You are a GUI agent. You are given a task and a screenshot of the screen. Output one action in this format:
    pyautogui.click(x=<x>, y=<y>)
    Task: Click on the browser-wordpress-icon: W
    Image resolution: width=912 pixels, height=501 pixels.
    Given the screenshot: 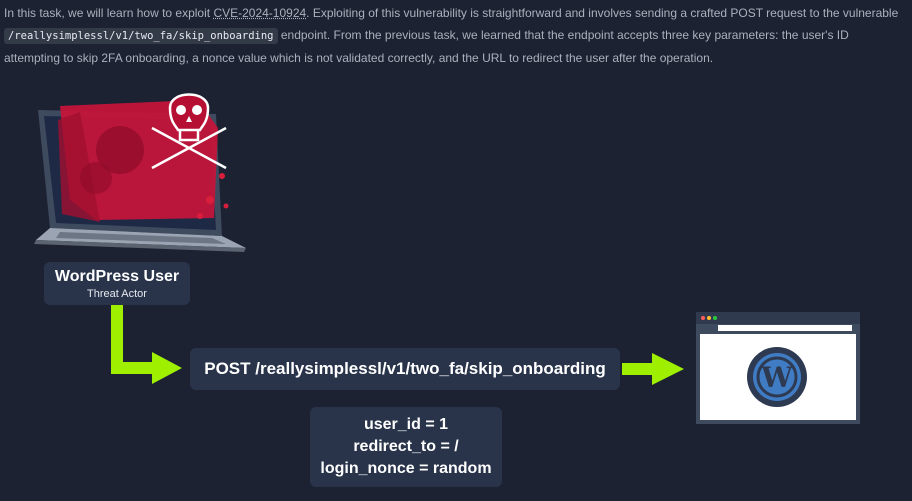 What is the action you would take?
    pyautogui.click(x=778, y=368)
    